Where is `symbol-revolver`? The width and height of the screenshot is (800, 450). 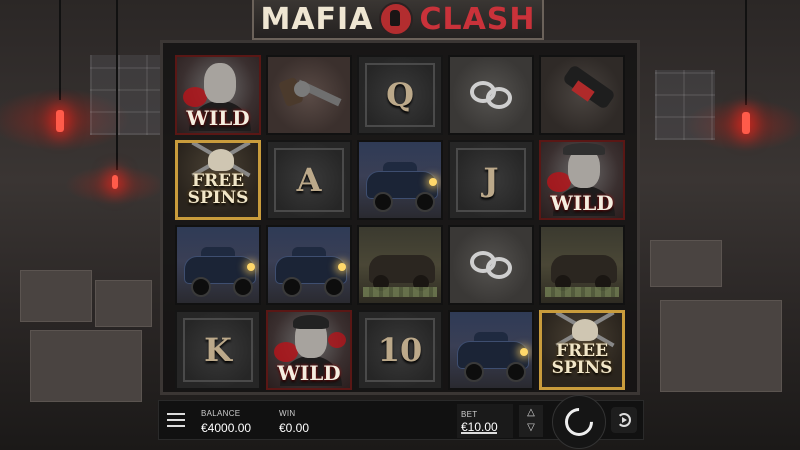 symbol-revolver is located at coordinates (309, 95).